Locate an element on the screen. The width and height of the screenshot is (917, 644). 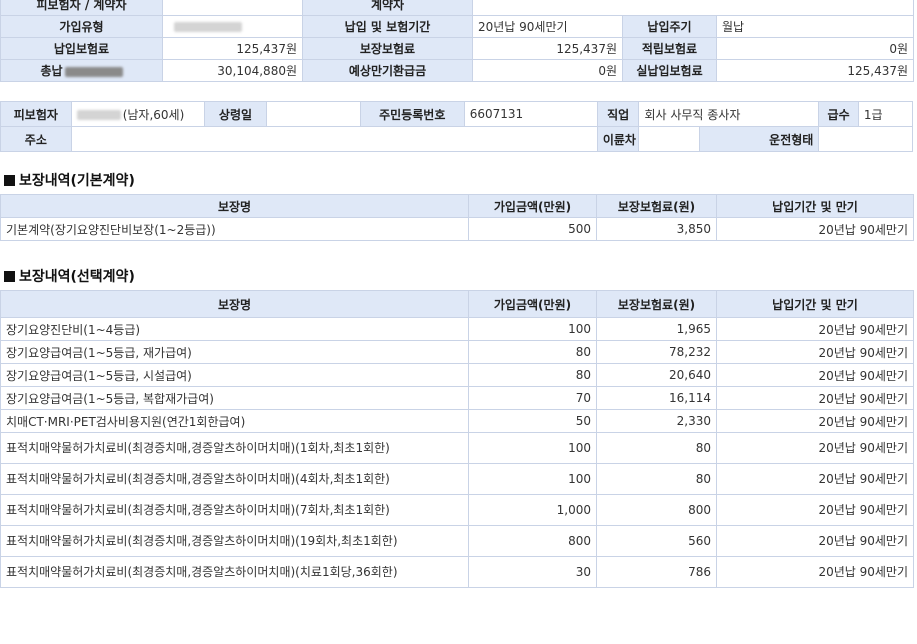
coverage-name: 장기요양급여금(1~5등급, 재가급여) is located at coordinates (234, 352).